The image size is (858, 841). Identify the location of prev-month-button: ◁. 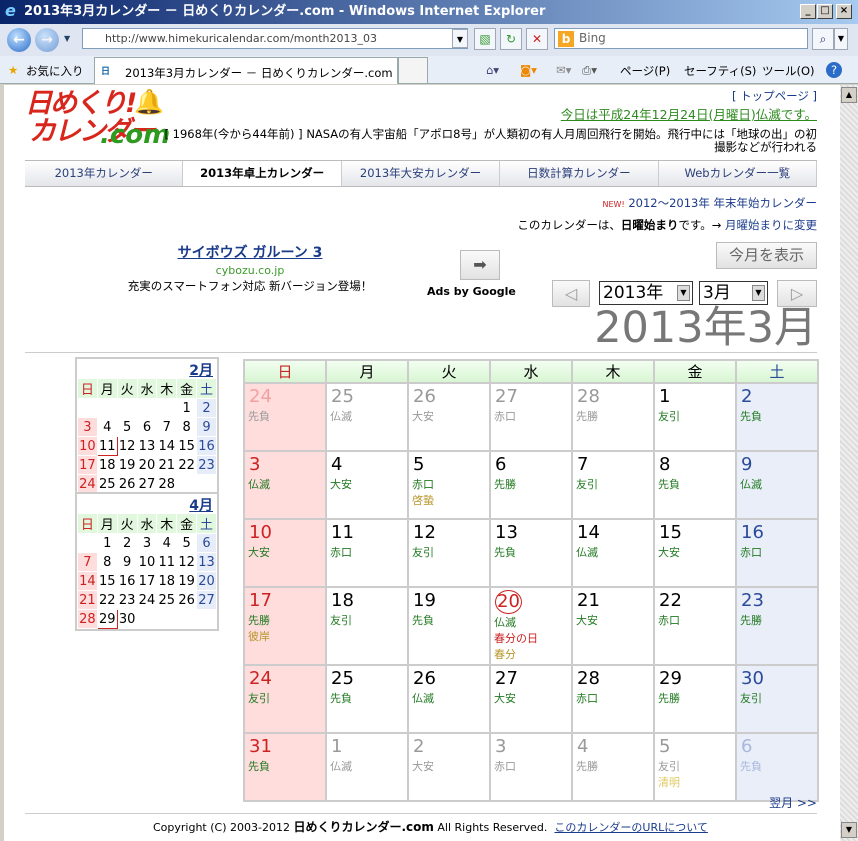
(571, 293).